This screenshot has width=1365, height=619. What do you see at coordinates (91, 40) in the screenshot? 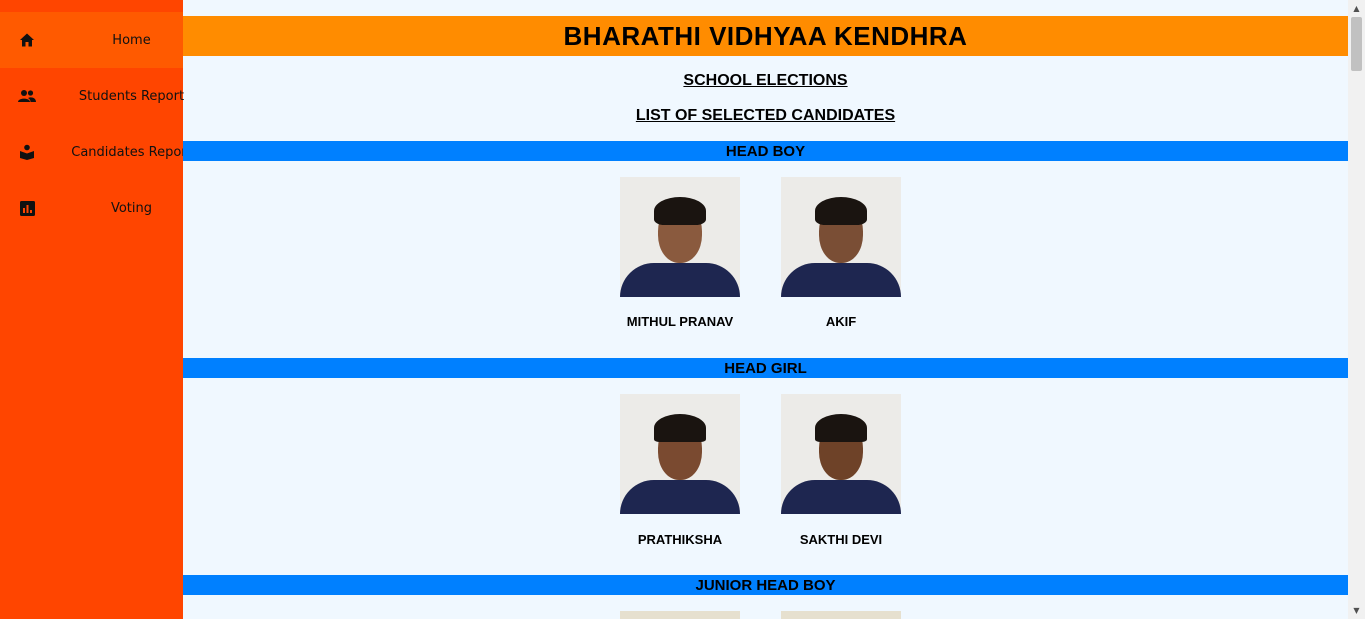
I see `sidebar-item-home: Home` at bounding box center [91, 40].